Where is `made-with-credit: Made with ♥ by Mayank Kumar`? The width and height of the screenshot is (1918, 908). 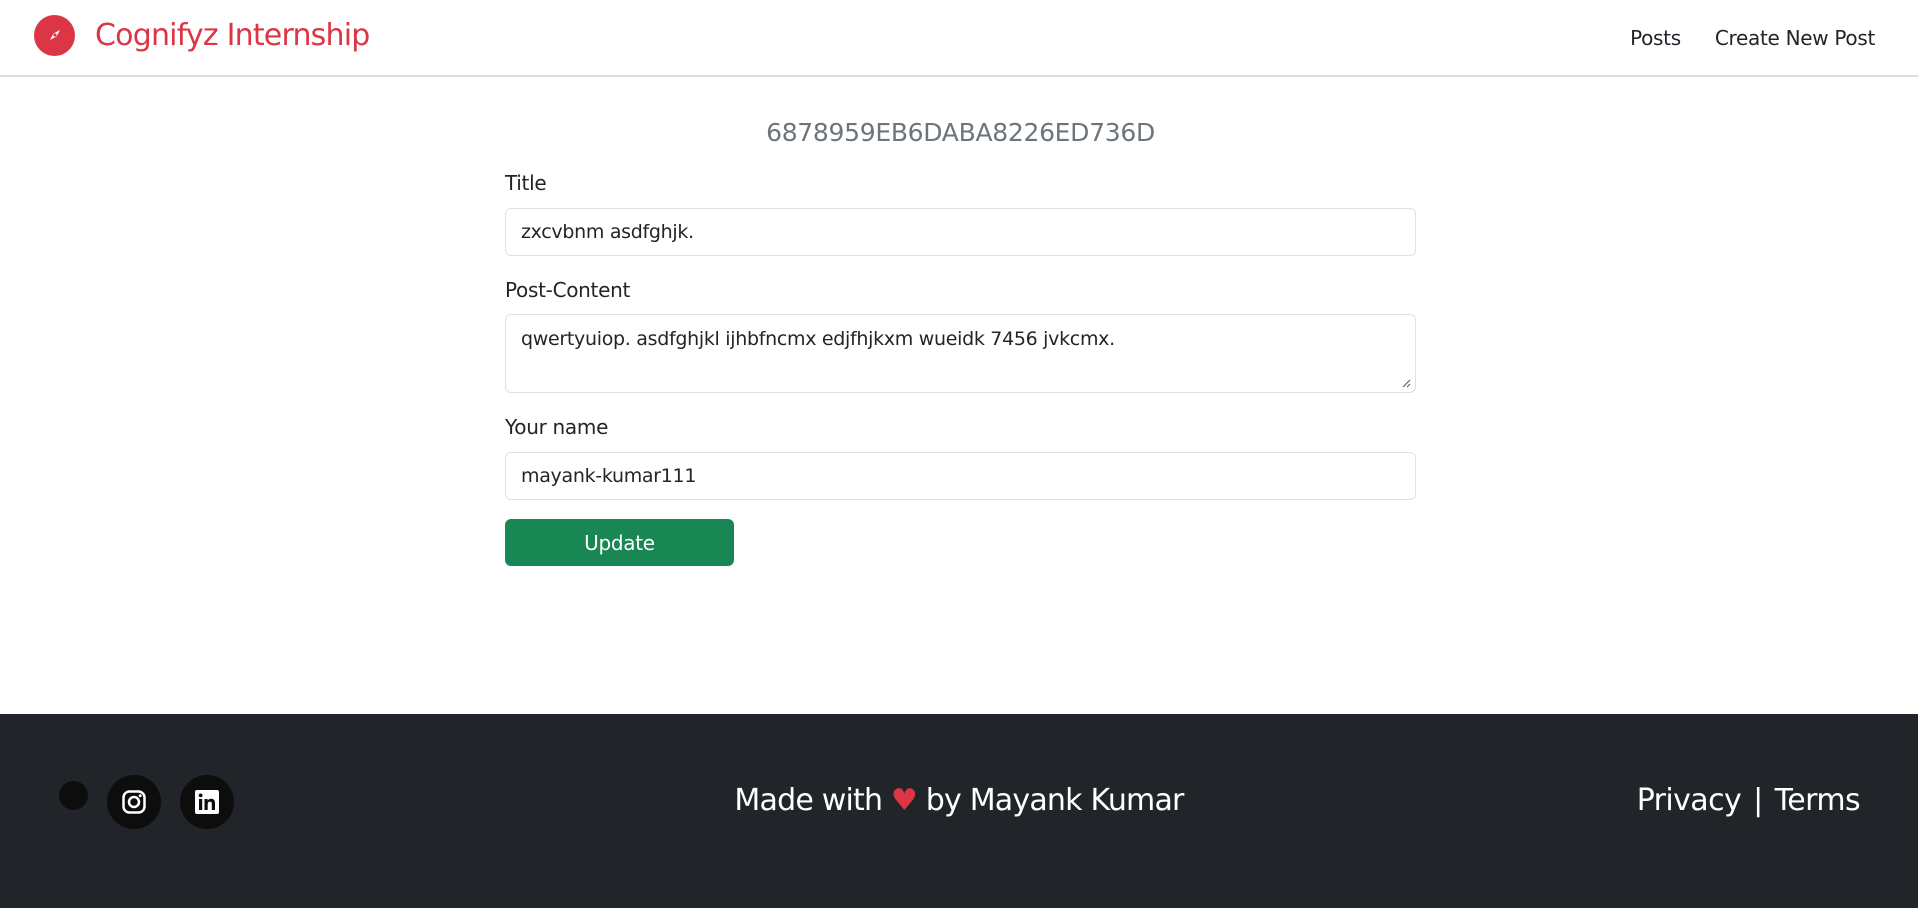 made-with-credit: Made with ♥ by Mayank Kumar is located at coordinates (959, 801).